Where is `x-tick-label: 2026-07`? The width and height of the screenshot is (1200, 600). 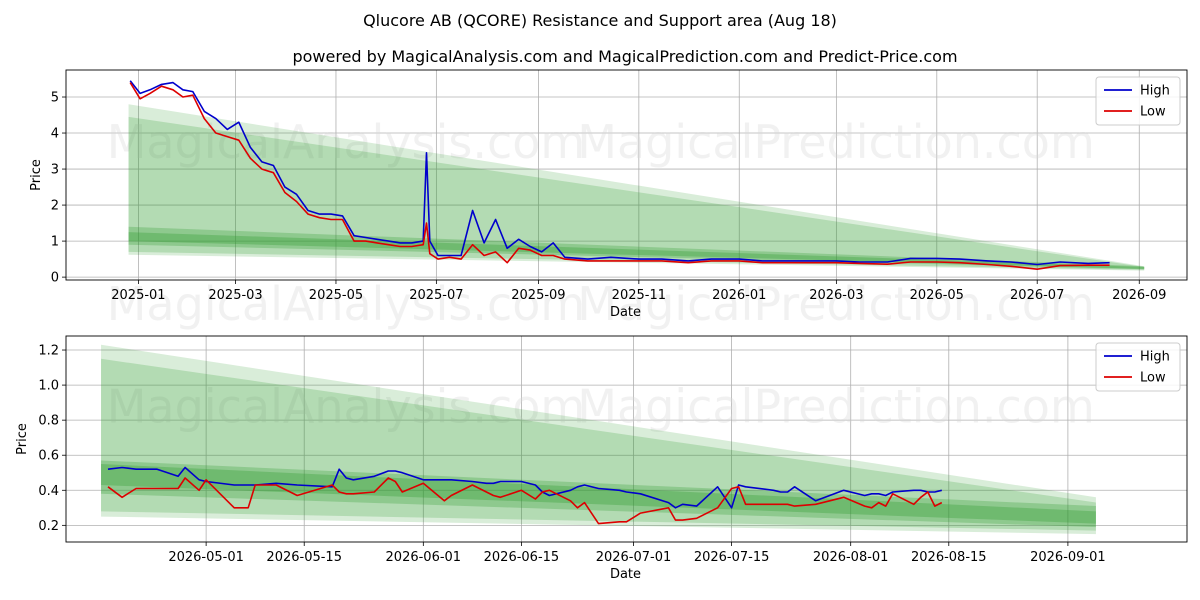
x-tick-label: 2026-07 is located at coordinates (1037, 295).